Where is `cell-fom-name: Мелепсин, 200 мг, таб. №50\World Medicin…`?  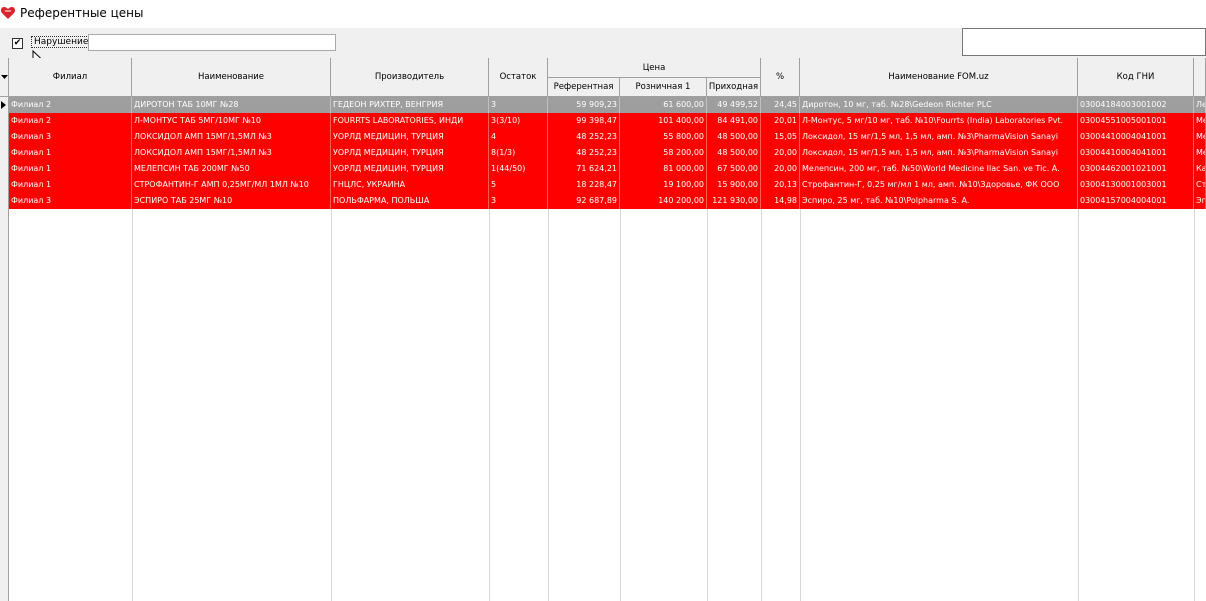 cell-fom-name: Мелепсин, 200 мг, таб. №50\World Medicin… is located at coordinates (939, 169).